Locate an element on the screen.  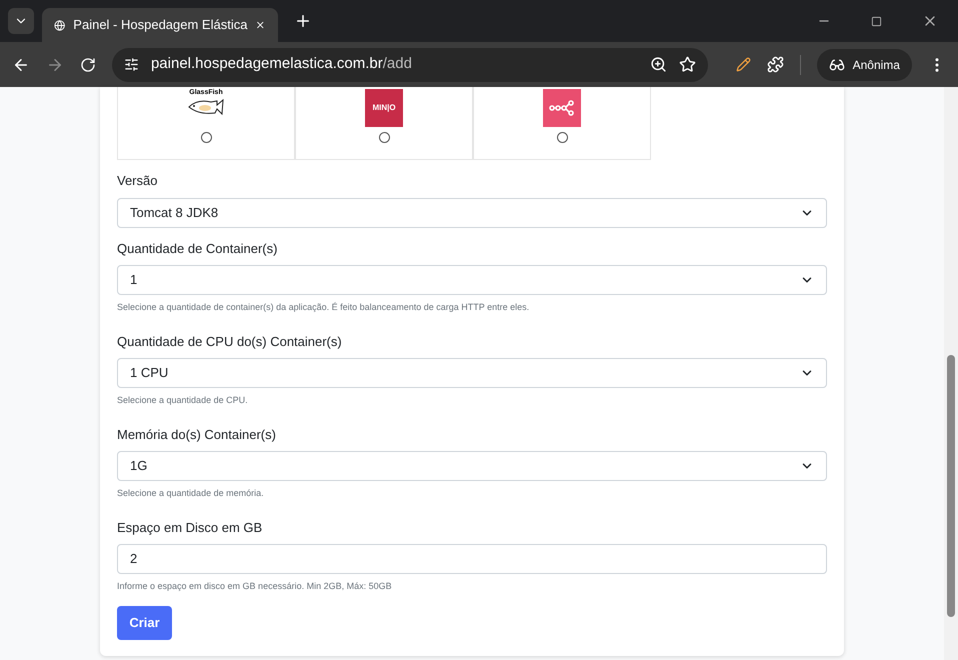
bookmark-star-icon is located at coordinates (687, 64).